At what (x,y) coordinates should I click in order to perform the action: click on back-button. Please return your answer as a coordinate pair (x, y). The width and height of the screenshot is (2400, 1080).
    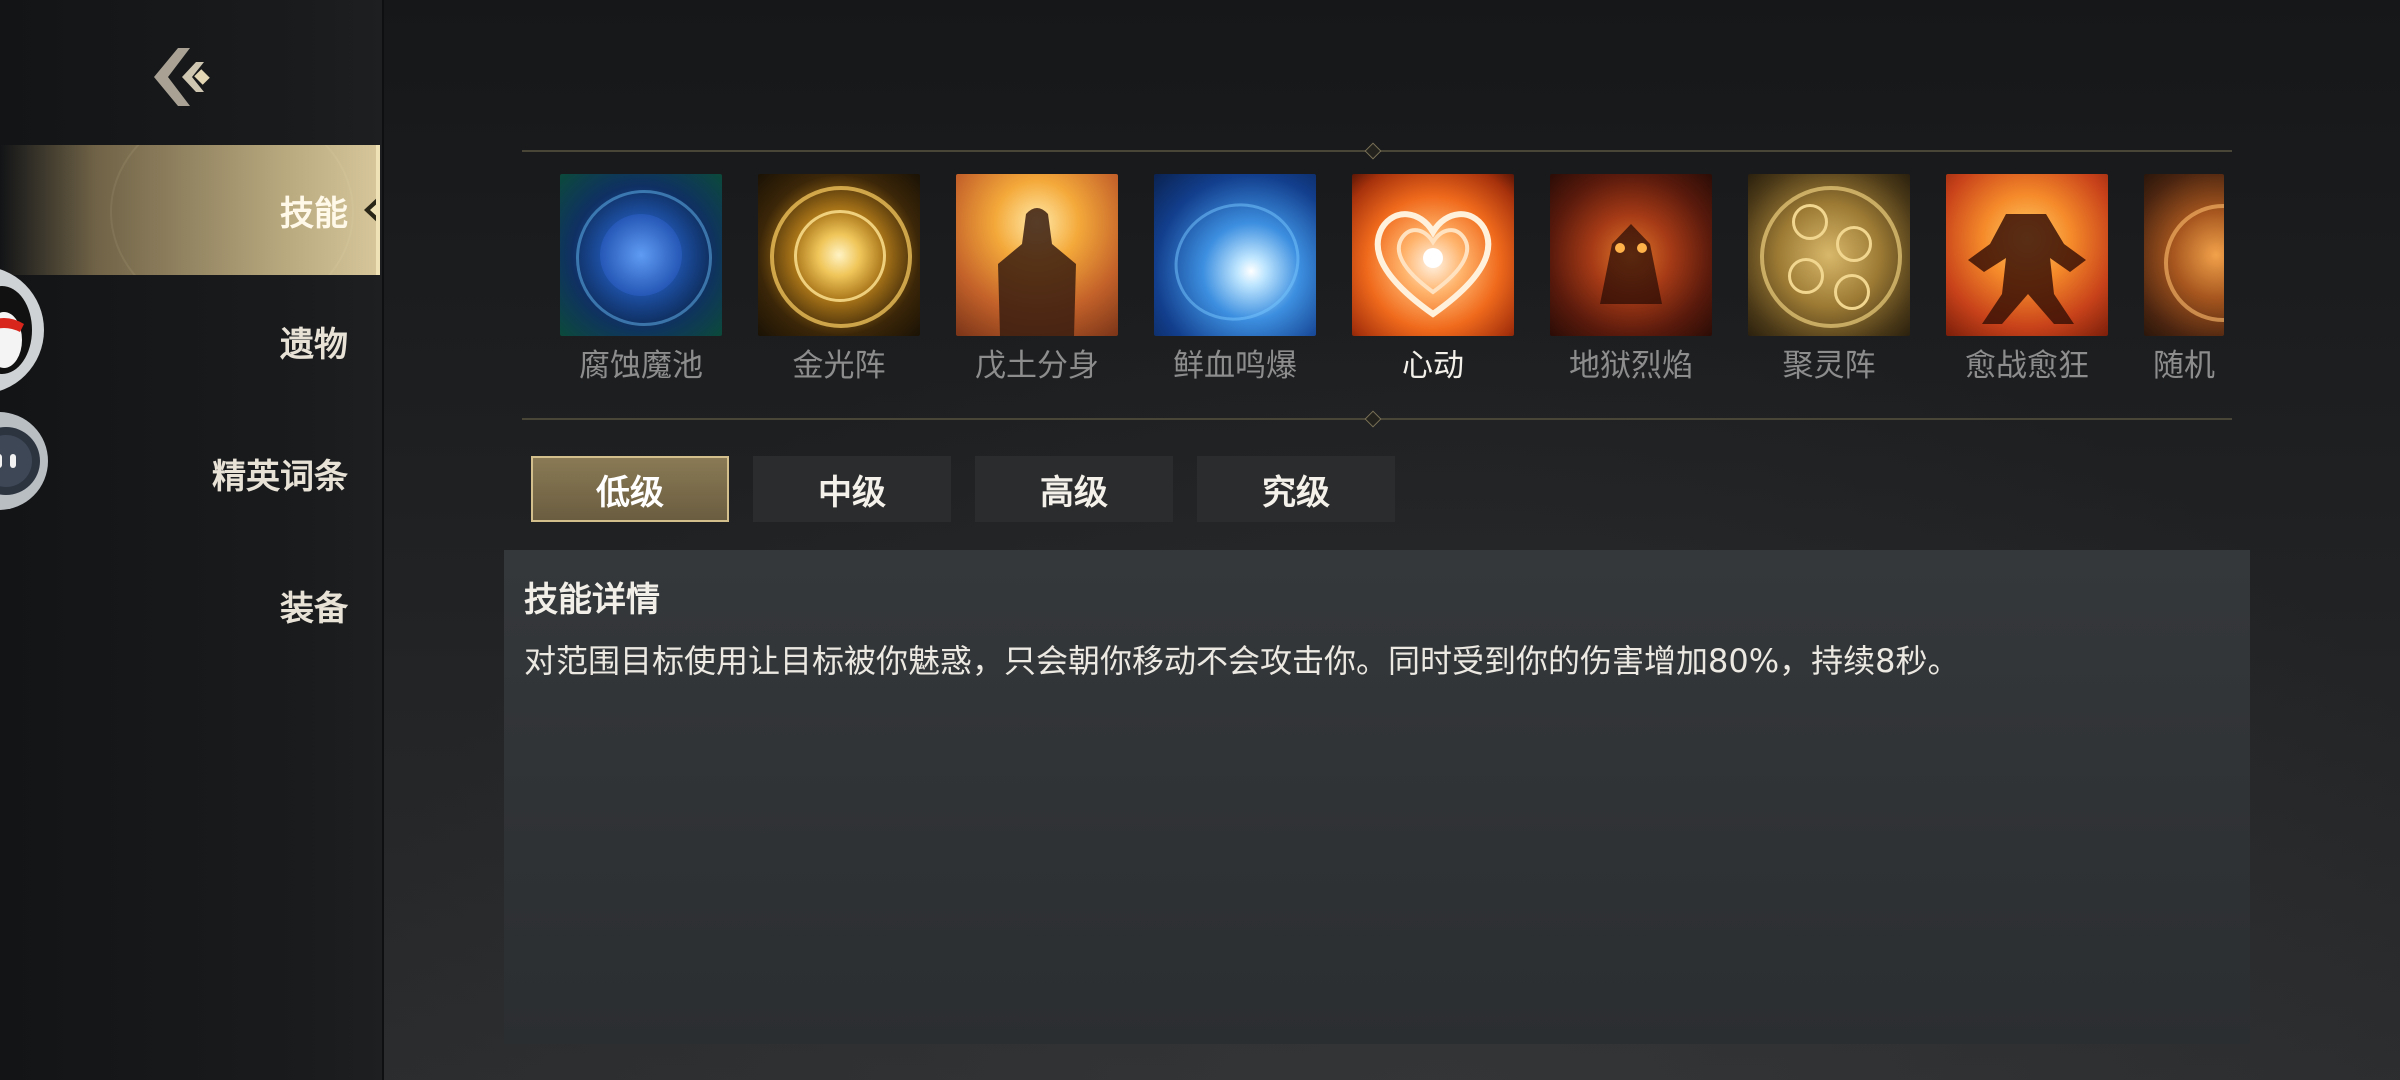
    Looking at the image, I should click on (185, 77).